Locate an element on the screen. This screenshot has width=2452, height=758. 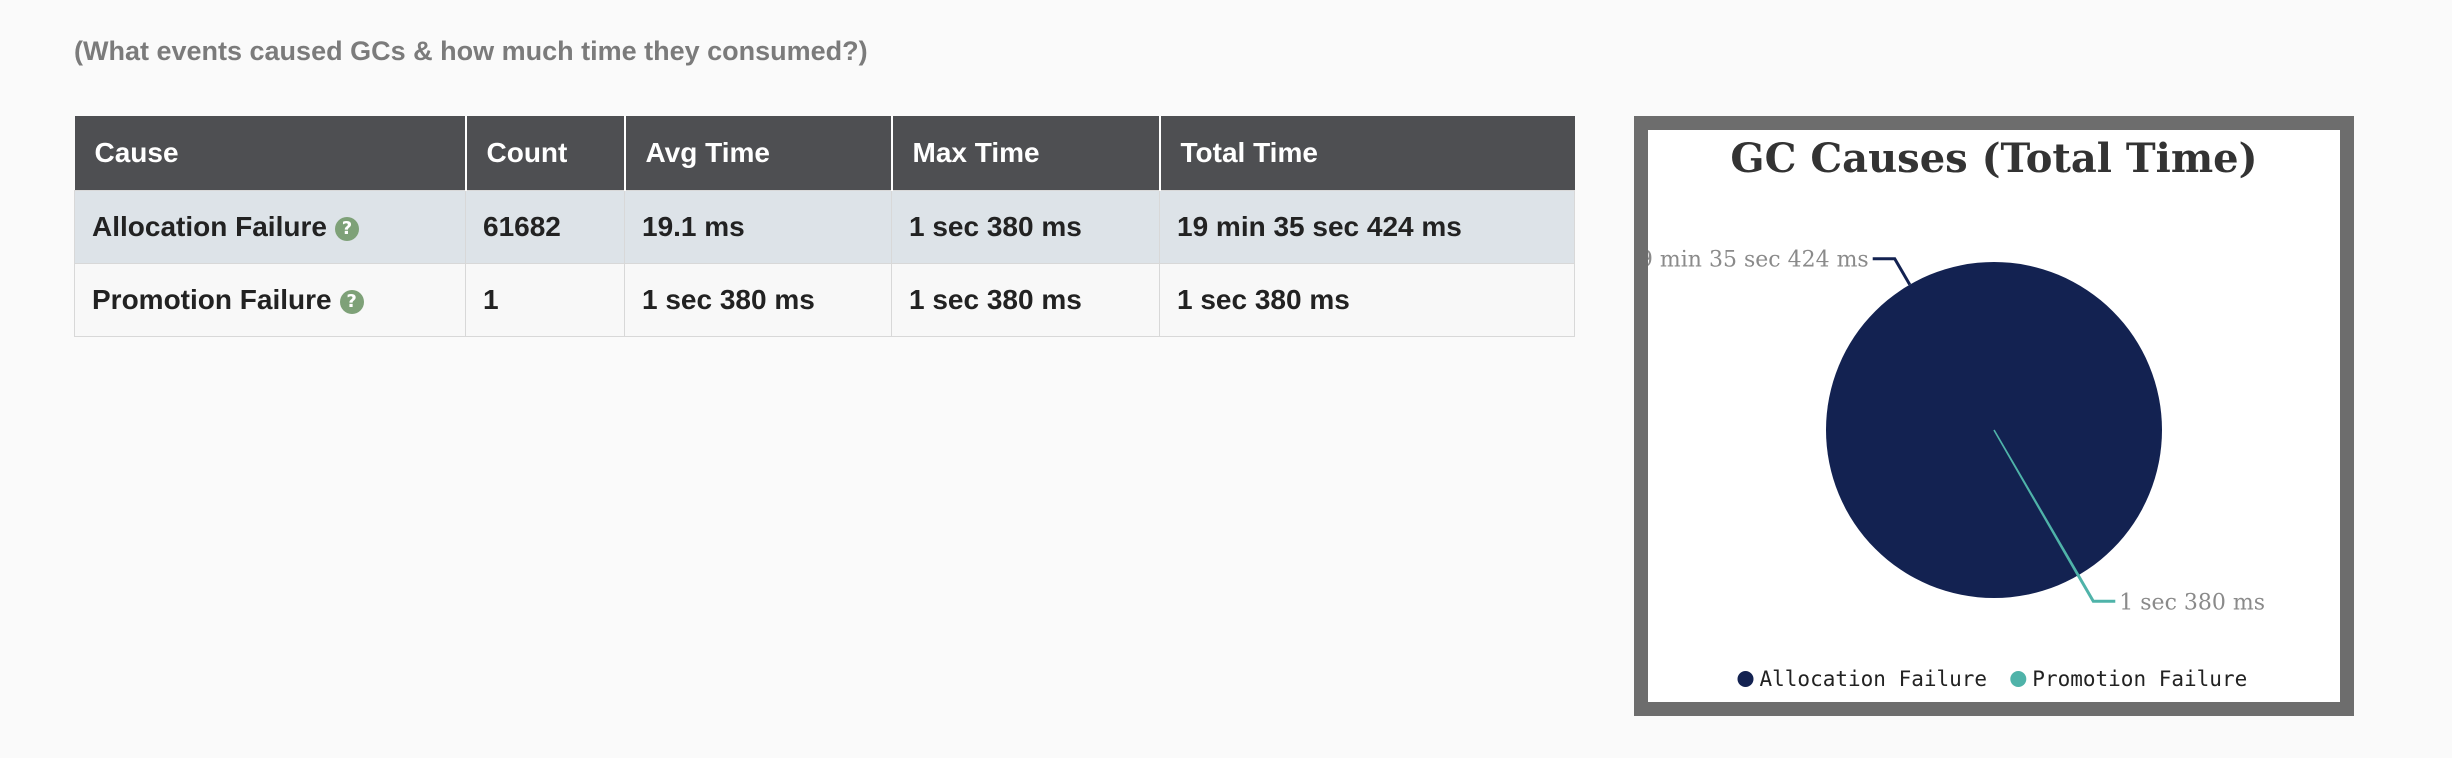
count-cell: 1 is located at coordinates (545, 299).